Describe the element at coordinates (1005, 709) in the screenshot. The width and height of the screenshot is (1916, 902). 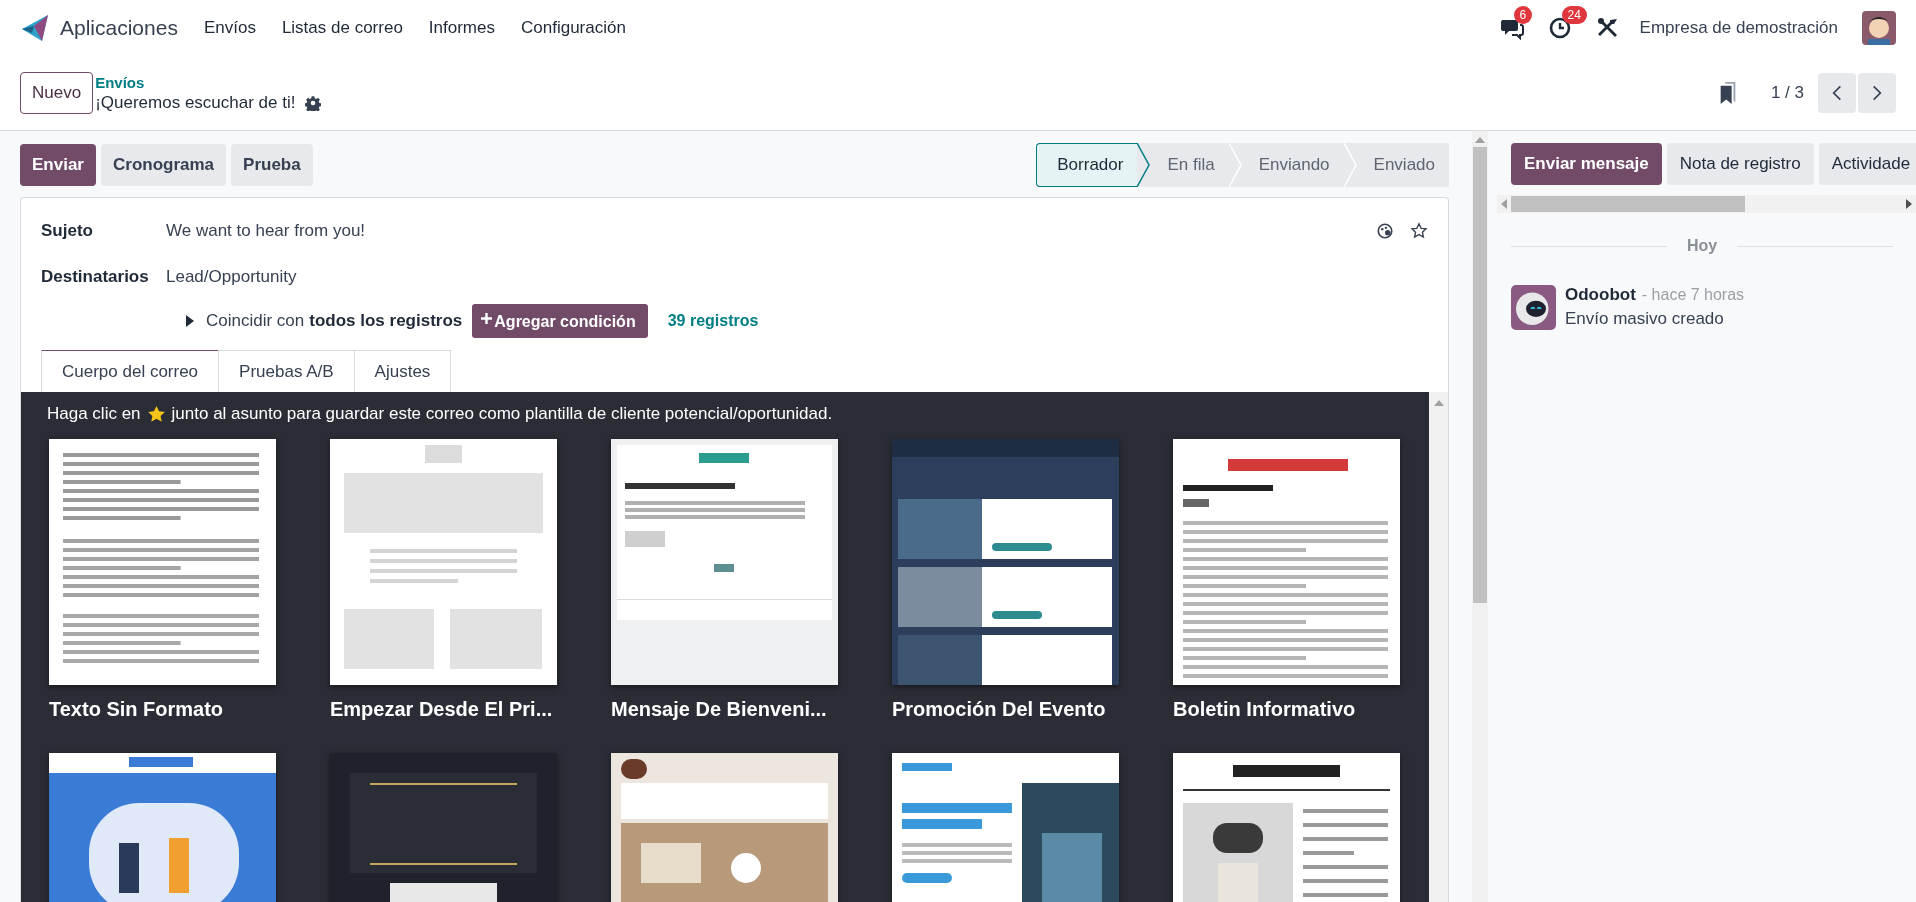
I see `template-name: Promoción Del Evento` at that location.